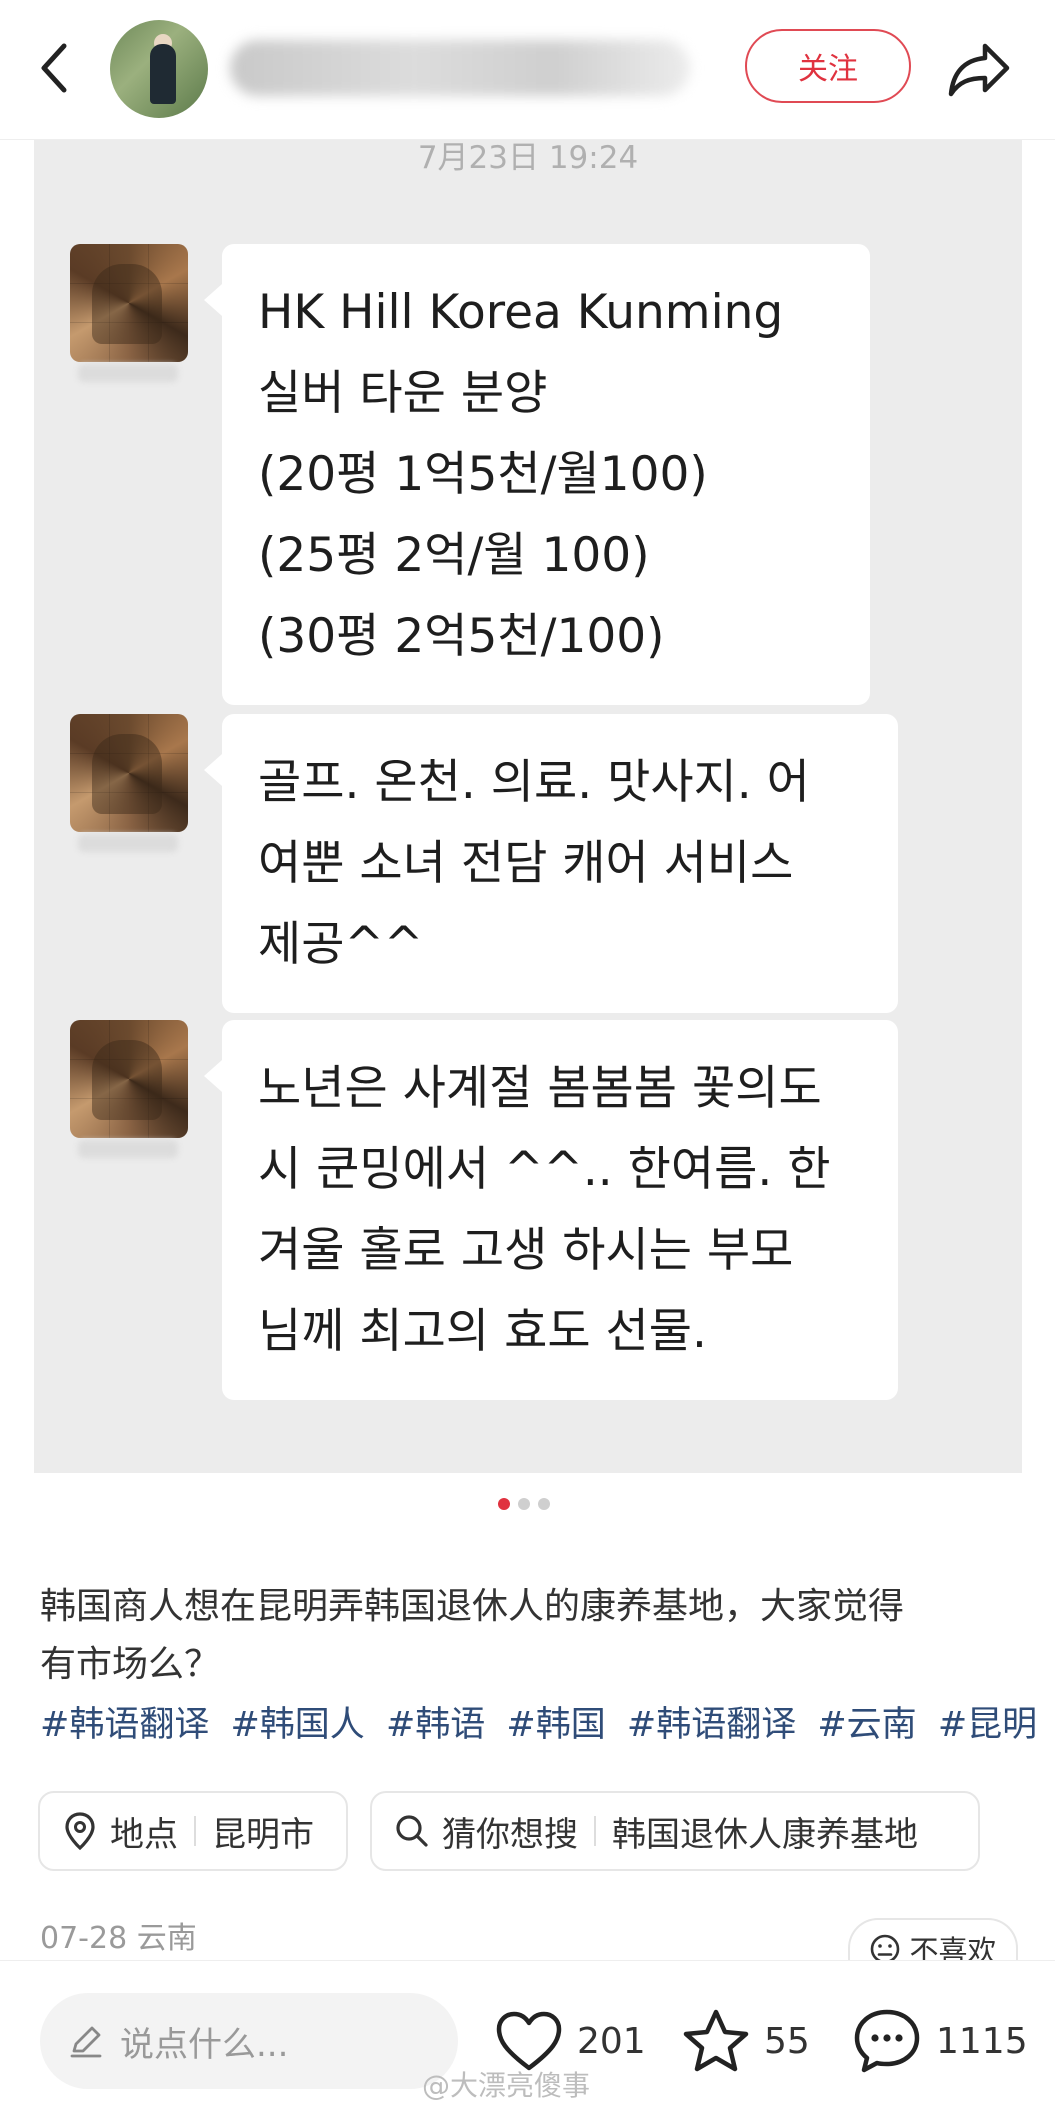 Image resolution: width=1055 pixels, height=2110 pixels. I want to click on comment-count: 1115, so click(982, 2041).